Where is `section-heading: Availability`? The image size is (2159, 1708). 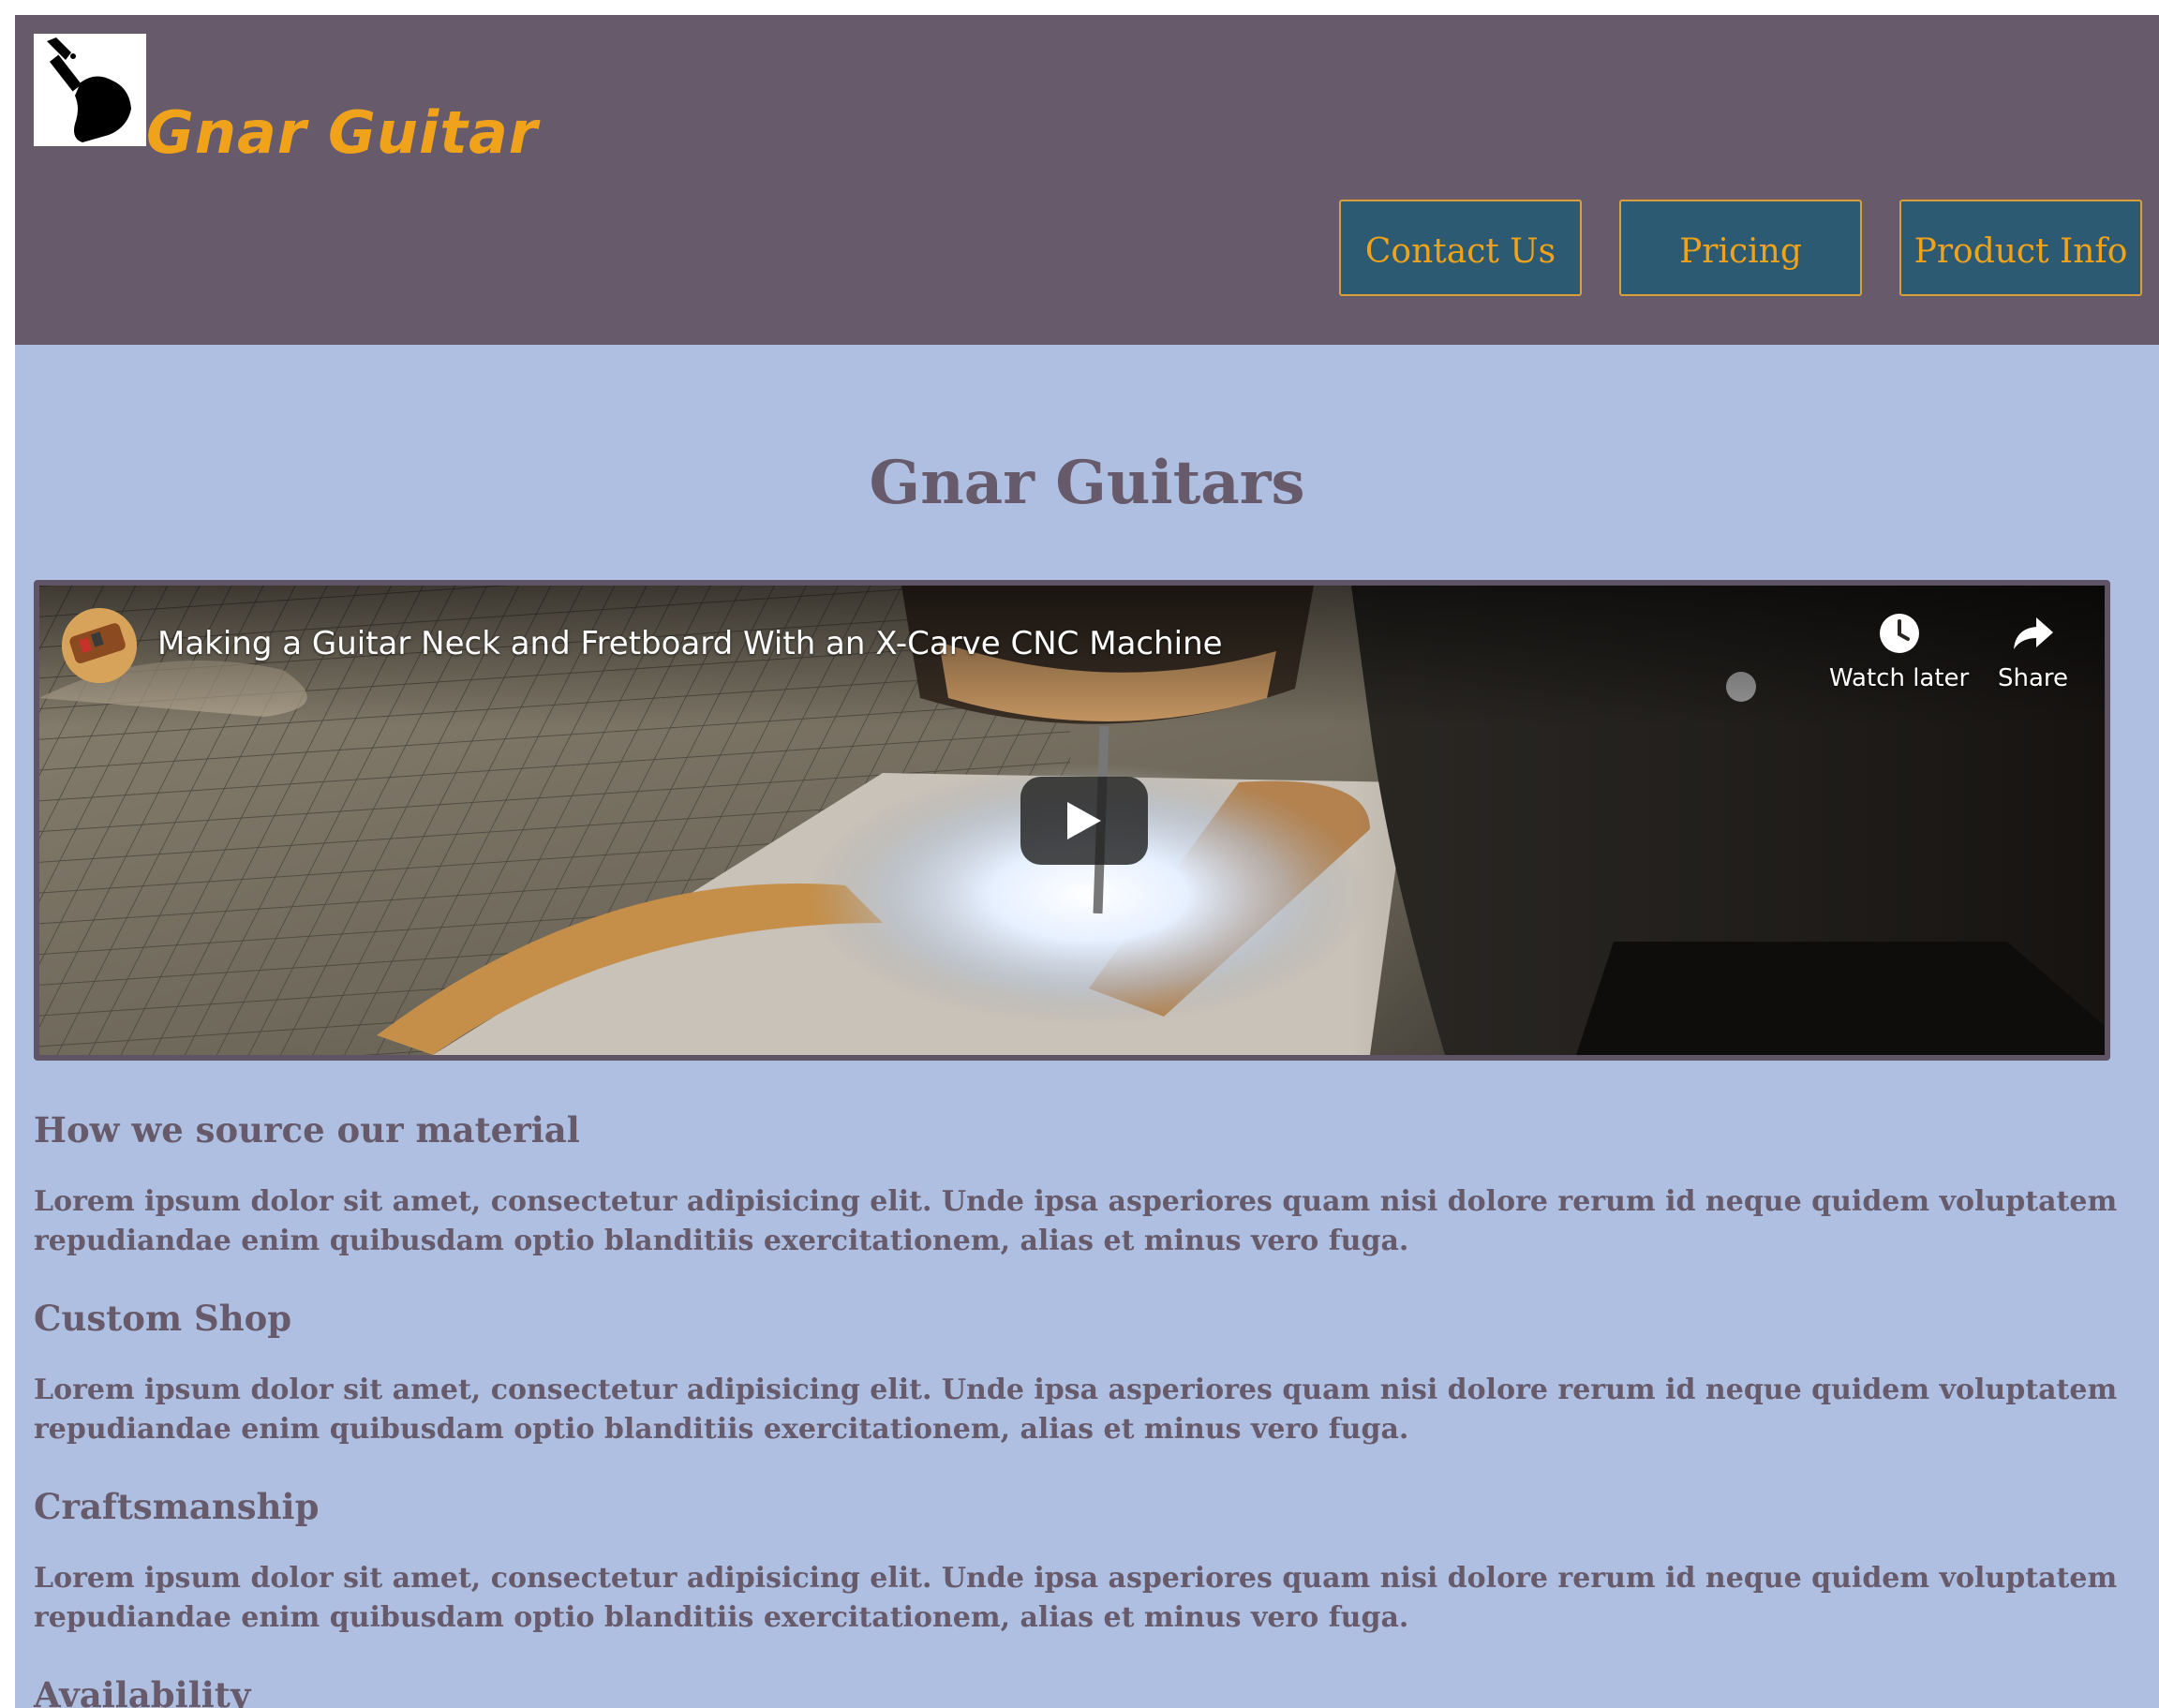
section-heading: Availability is located at coordinates (142, 1691).